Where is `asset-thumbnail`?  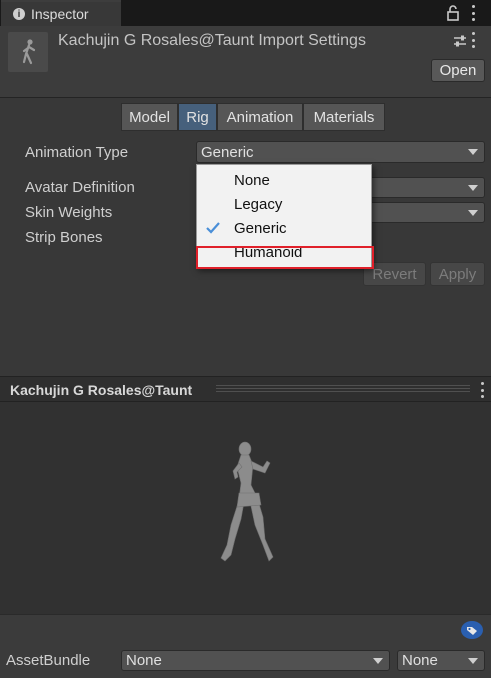
asset-thumbnail is located at coordinates (28, 52).